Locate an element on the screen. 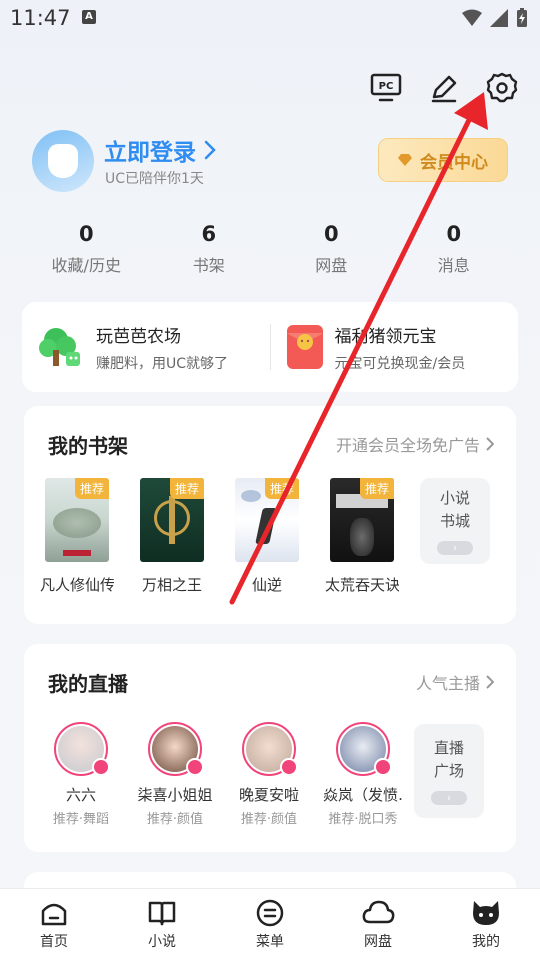  live-plaza-line2: 广场 is located at coordinates (448, 771).